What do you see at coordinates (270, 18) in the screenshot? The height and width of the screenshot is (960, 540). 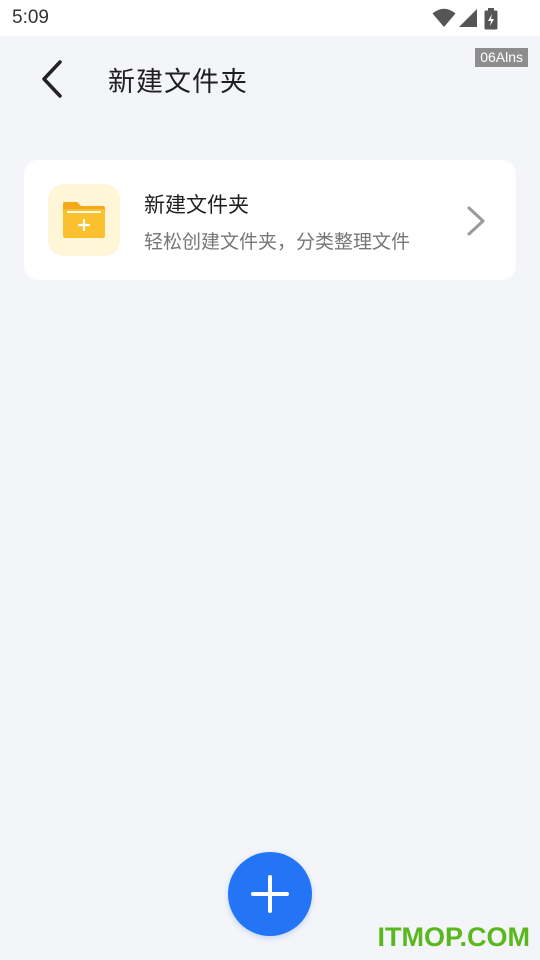 I see `status-bar: 5:09` at bounding box center [270, 18].